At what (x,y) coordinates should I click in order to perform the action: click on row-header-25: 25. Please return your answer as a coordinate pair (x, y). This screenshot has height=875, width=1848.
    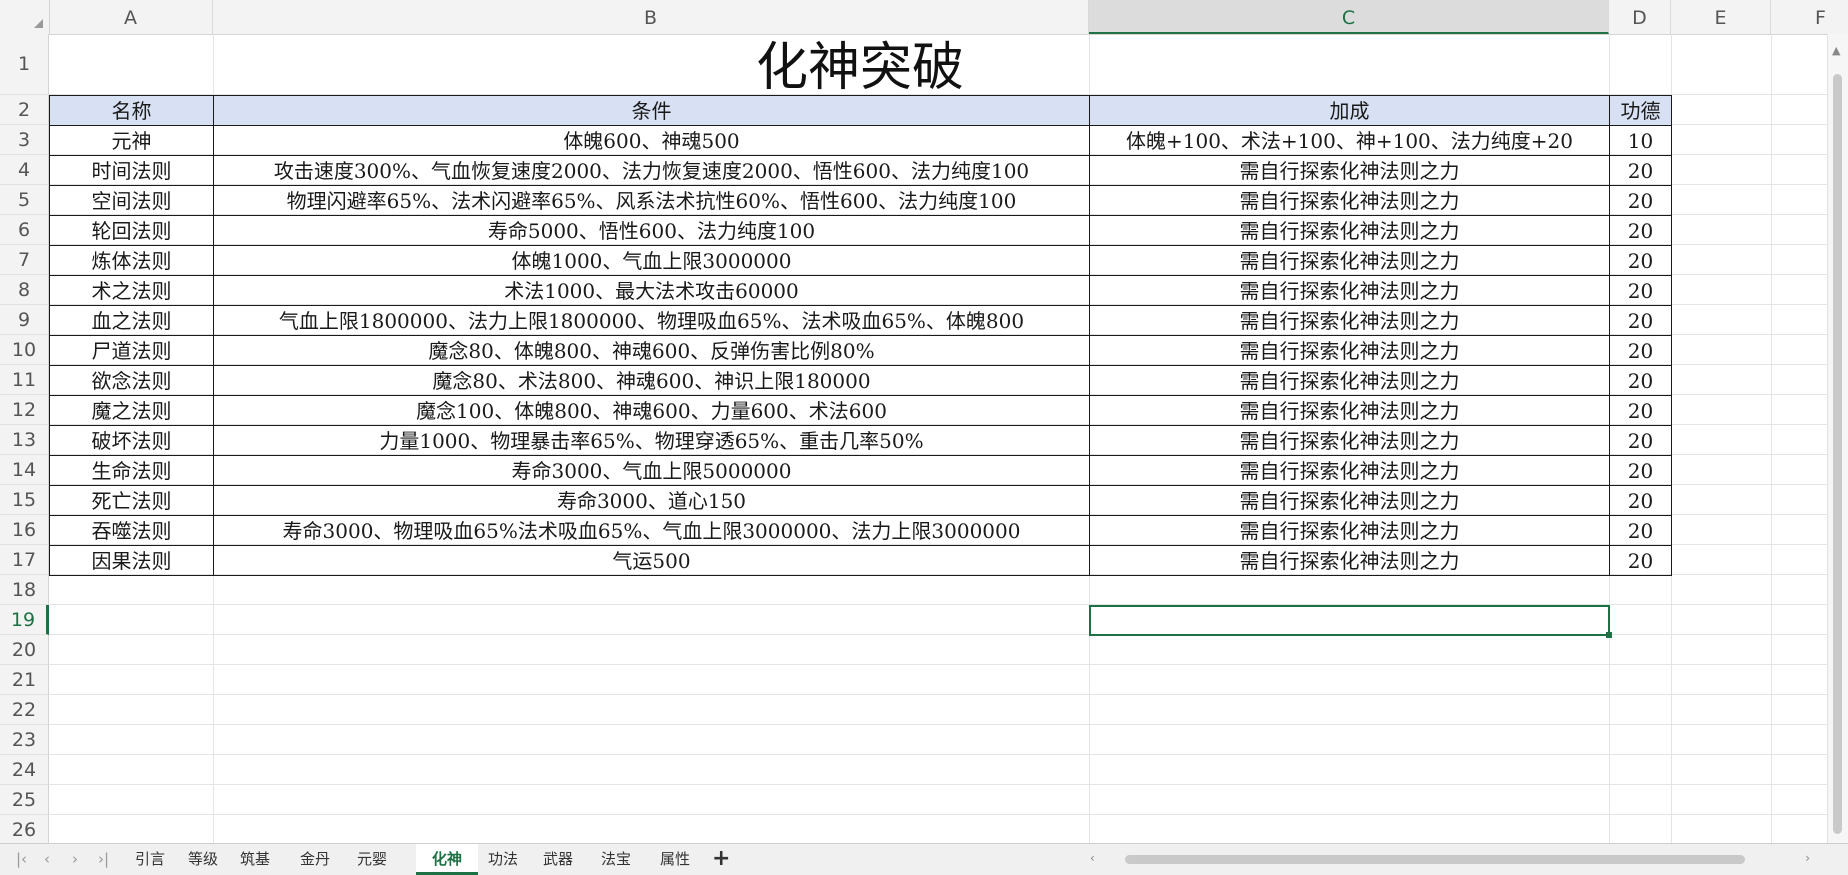
    Looking at the image, I should click on (24, 800).